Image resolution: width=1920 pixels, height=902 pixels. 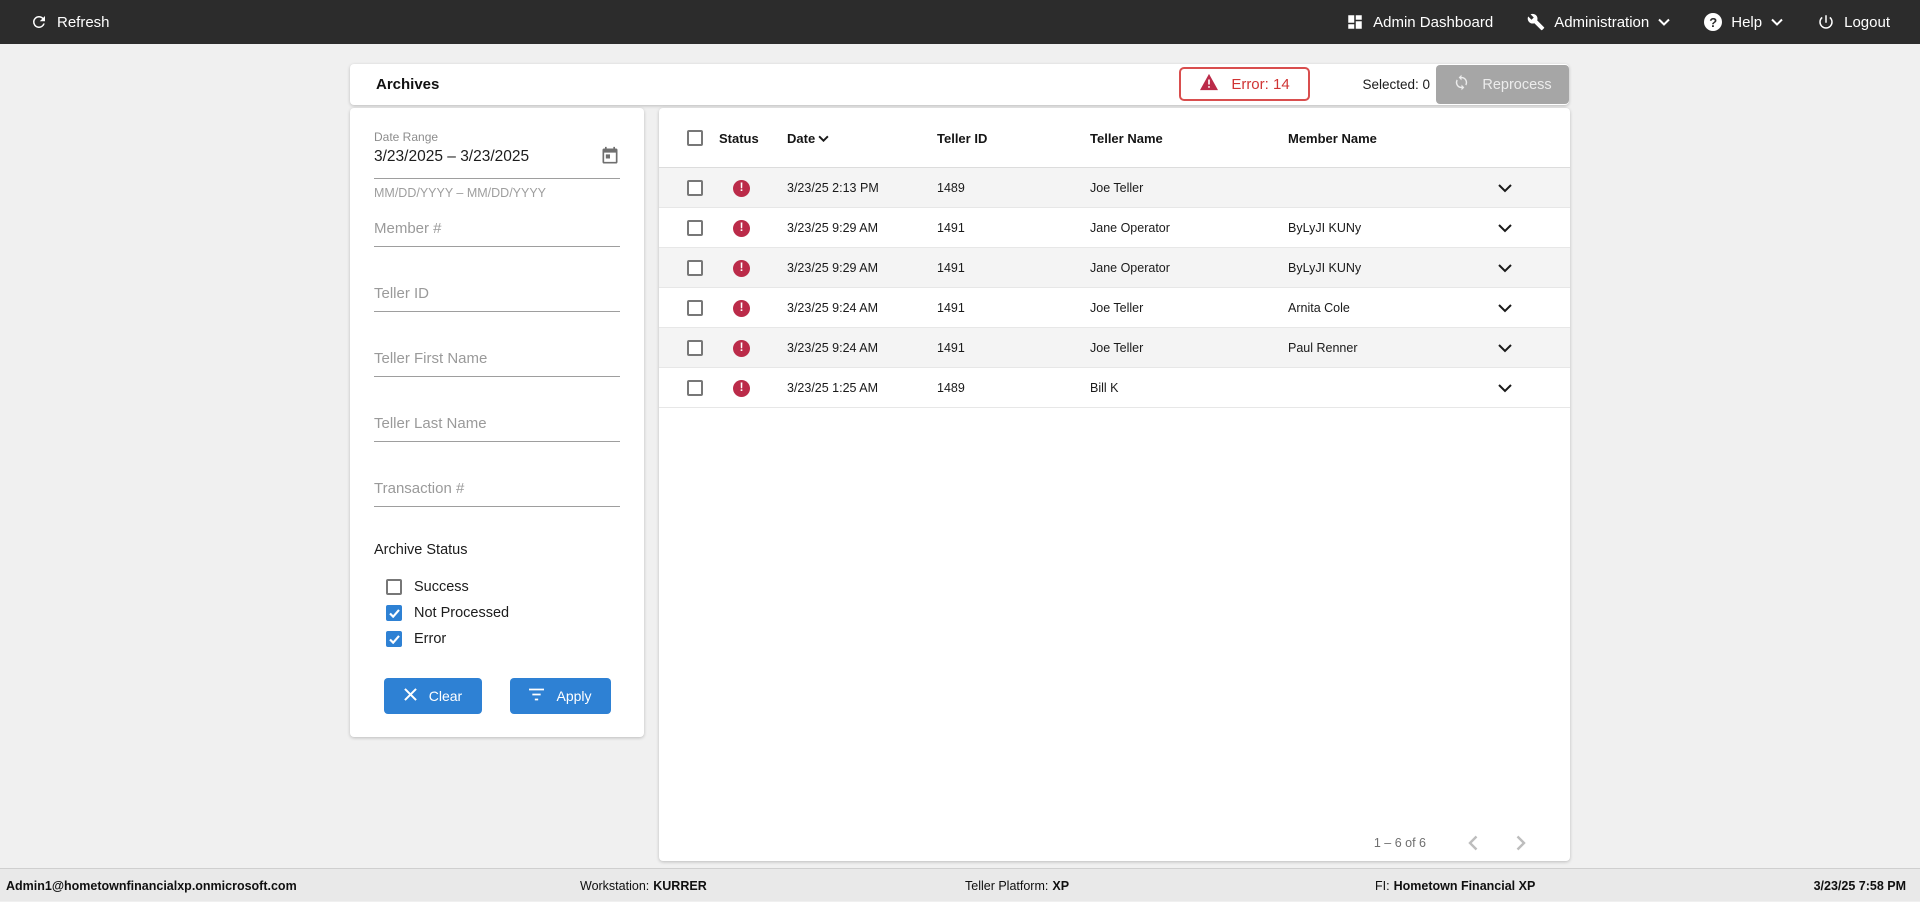 I want to click on admin-dashboard-button: Admin Dashboard, so click(x=1419, y=22).